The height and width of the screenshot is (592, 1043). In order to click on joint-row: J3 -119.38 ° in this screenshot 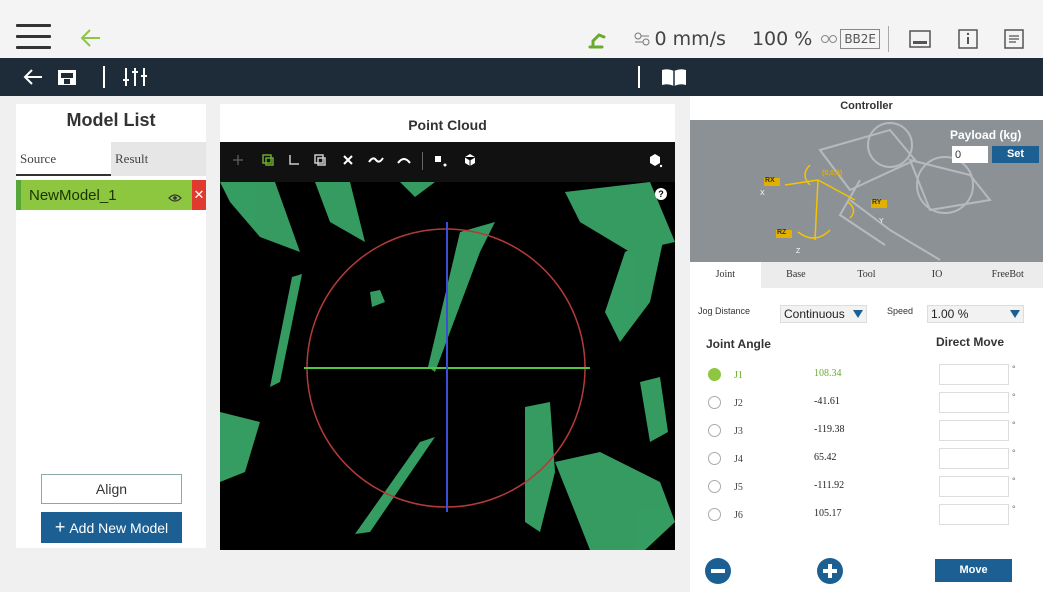, I will do `click(866, 430)`.